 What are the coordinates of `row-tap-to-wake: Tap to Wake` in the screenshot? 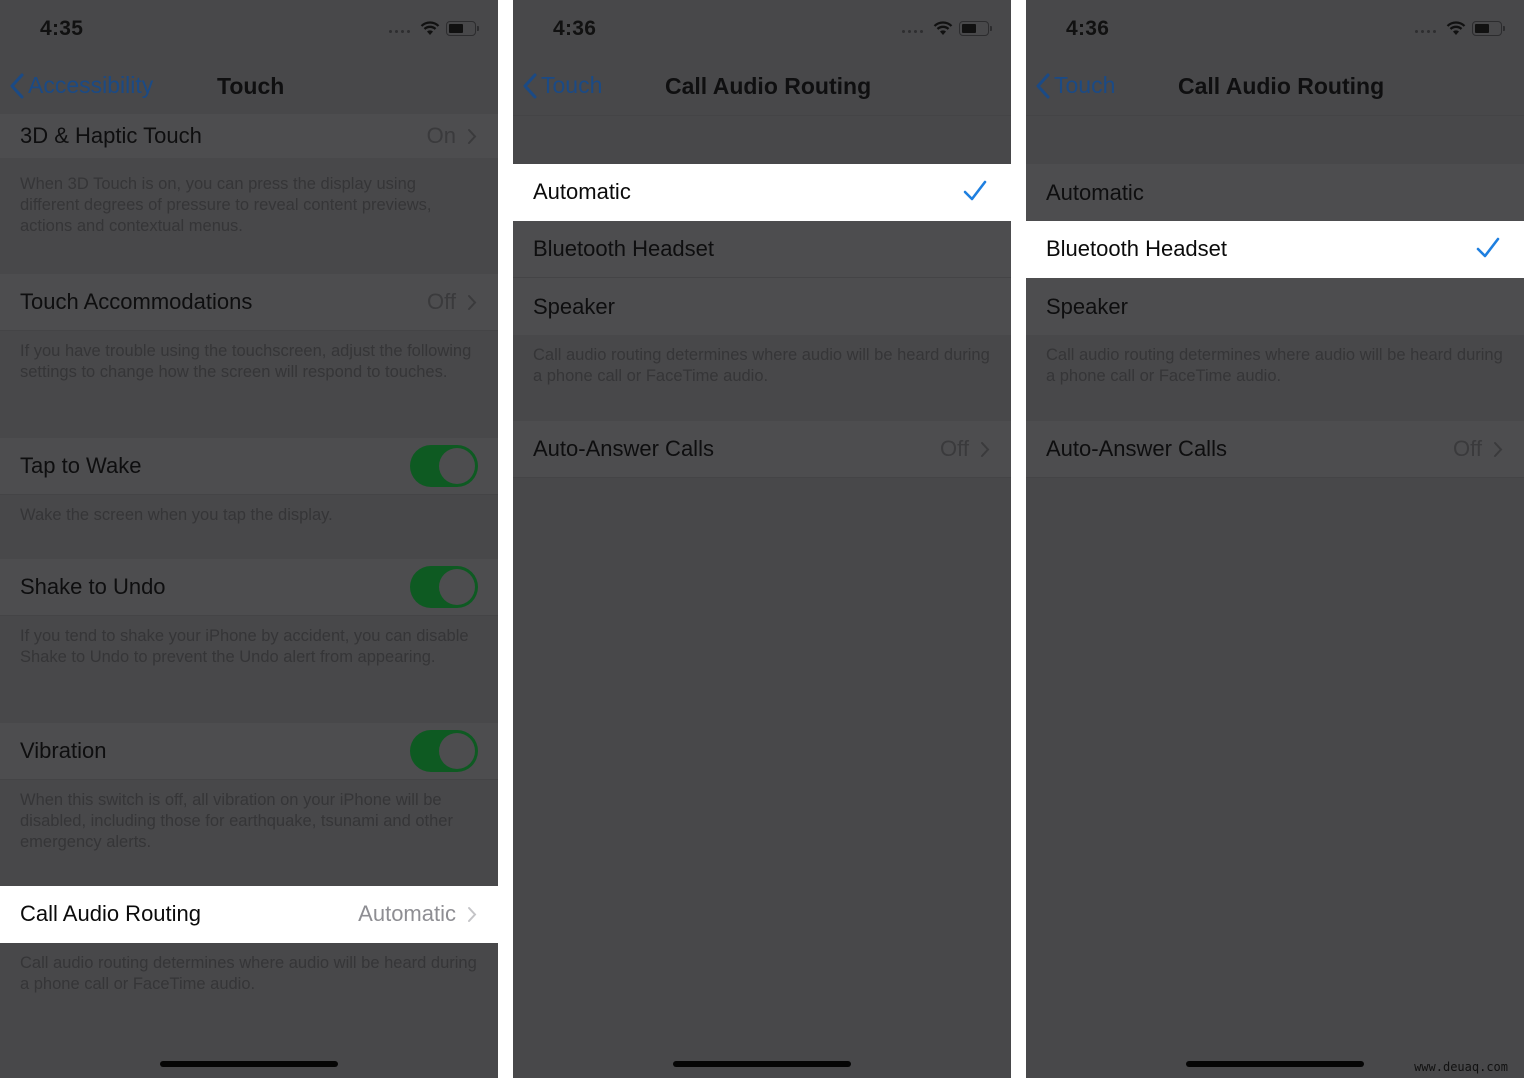 It's located at (249, 466).